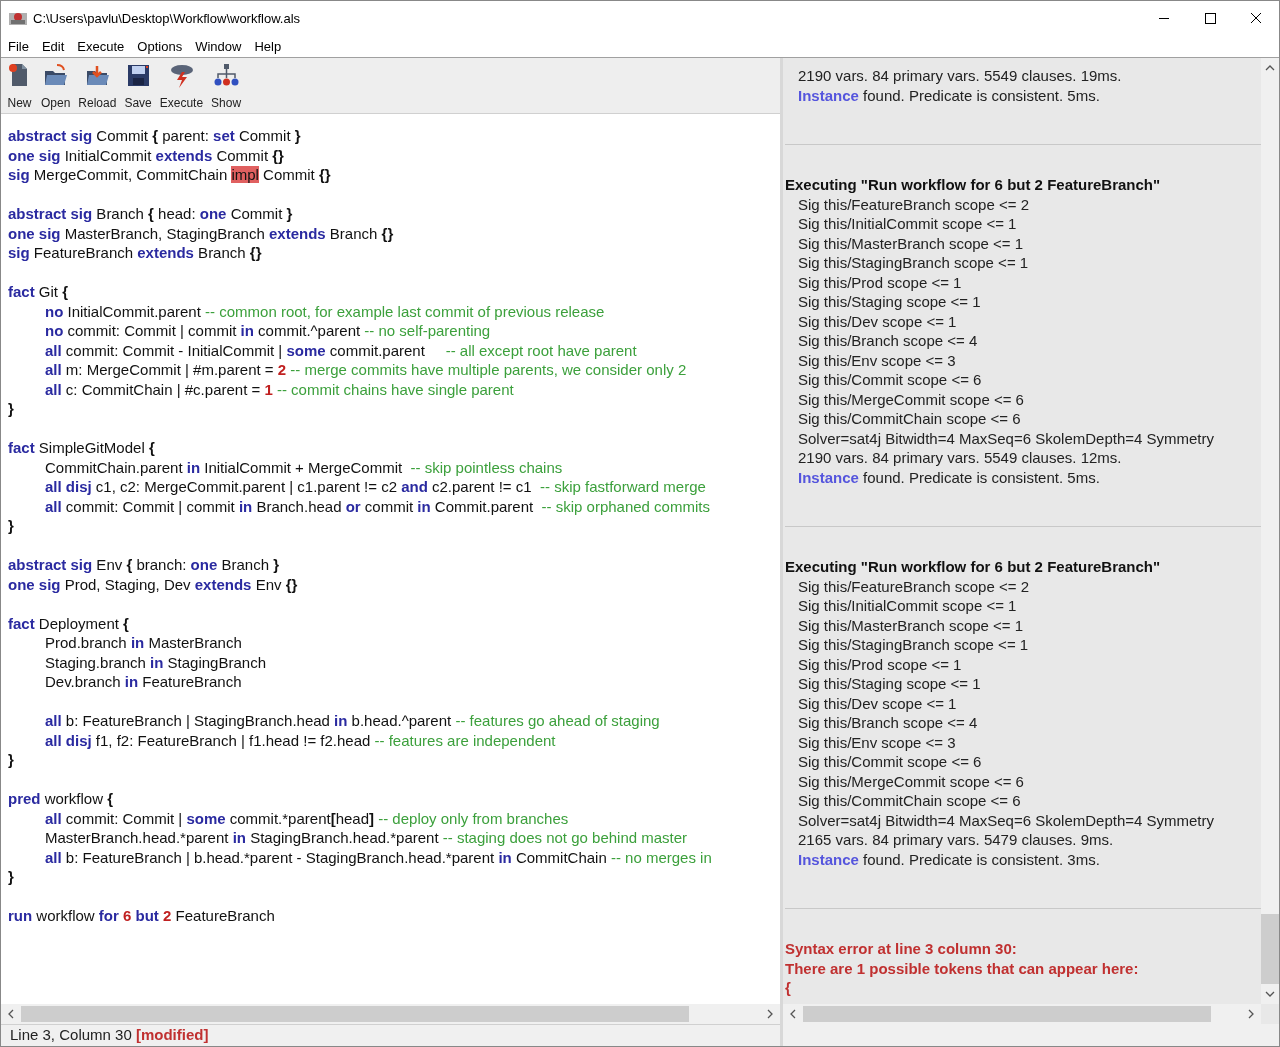 The height and width of the screenshot is (1047, 1280). I want to click on menu-item: File, so click(18, 46).